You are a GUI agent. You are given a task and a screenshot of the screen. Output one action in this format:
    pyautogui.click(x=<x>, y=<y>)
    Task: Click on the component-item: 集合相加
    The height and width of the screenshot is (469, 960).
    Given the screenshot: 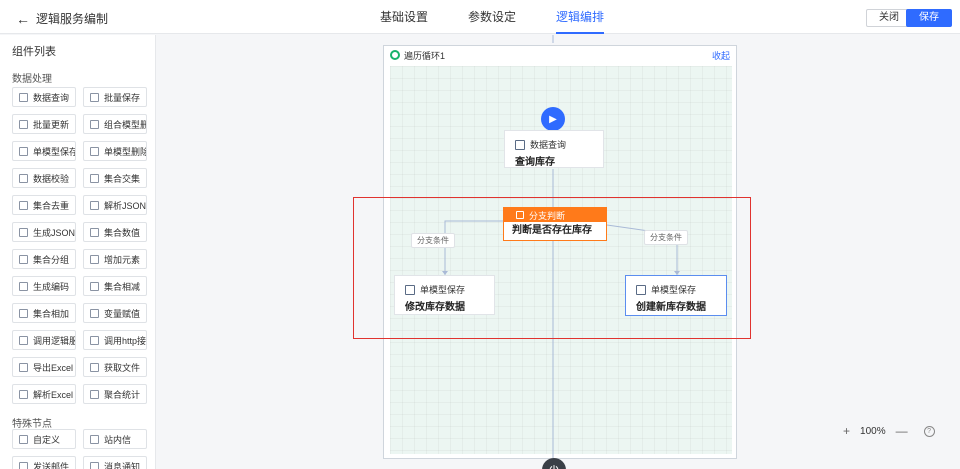 What is the action you would take?
    pyautogui.click(x=44, y=313)
    